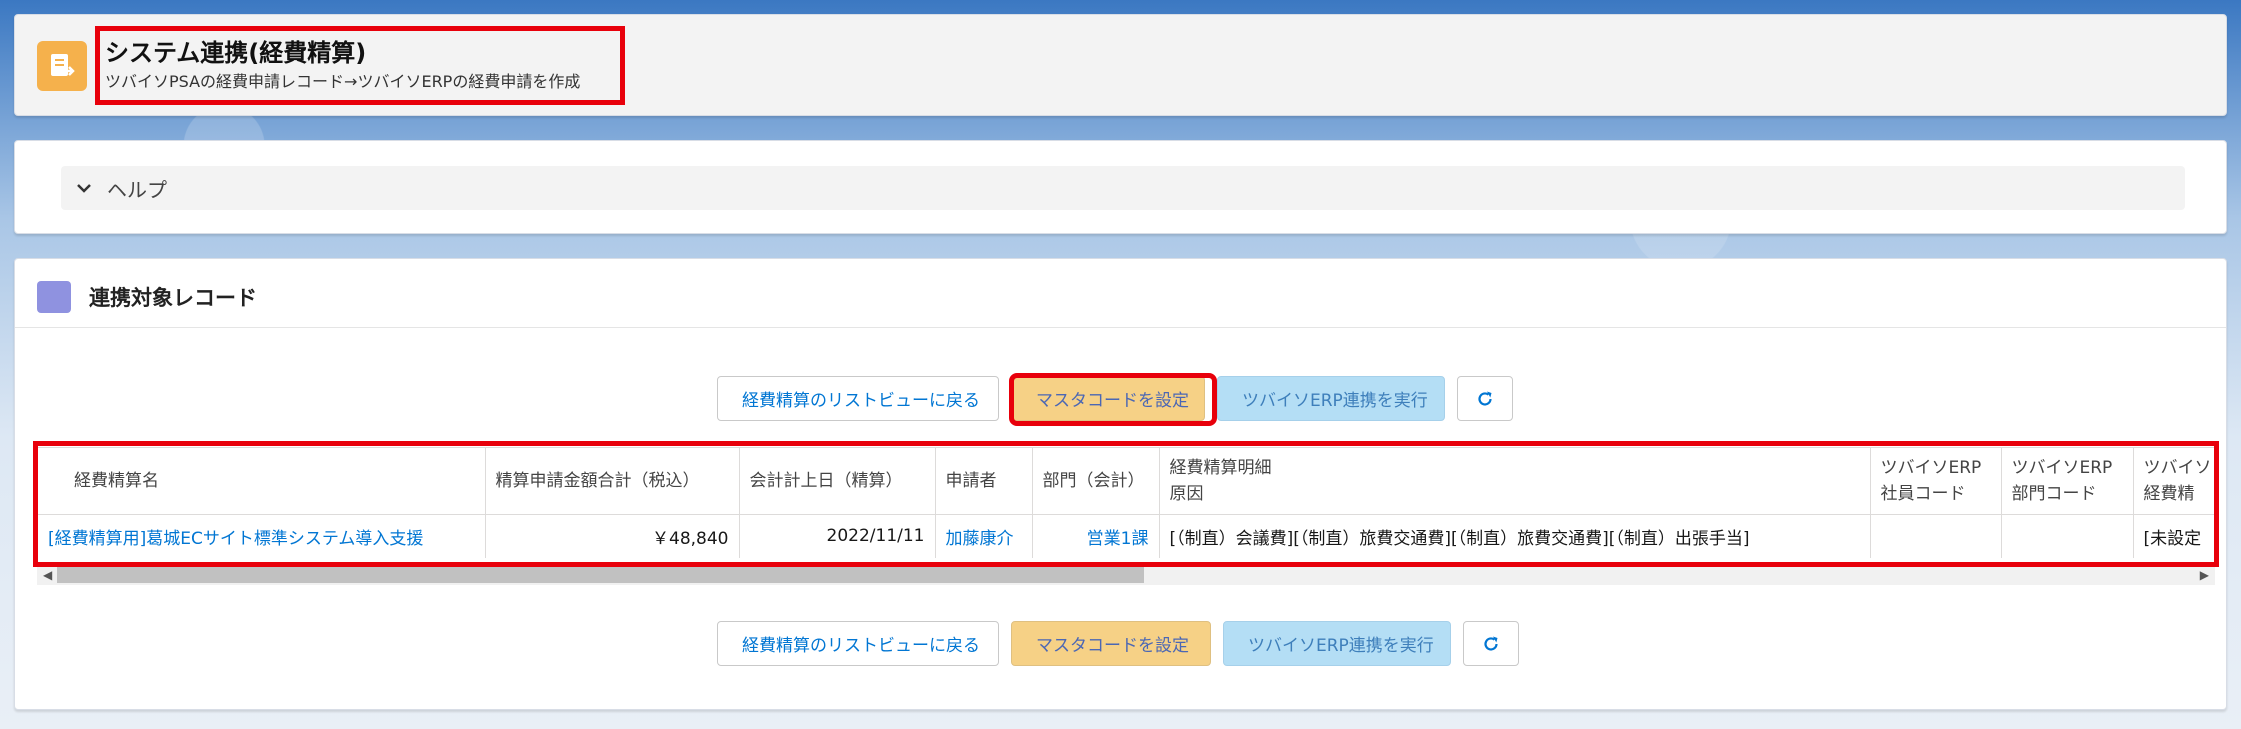 The width and height of the screenshot is (2241, 729). What do you see at coordinates (137, 189) in the screenshot?
I see `help-label: ヘルプ` at bounding box center [137, 189].